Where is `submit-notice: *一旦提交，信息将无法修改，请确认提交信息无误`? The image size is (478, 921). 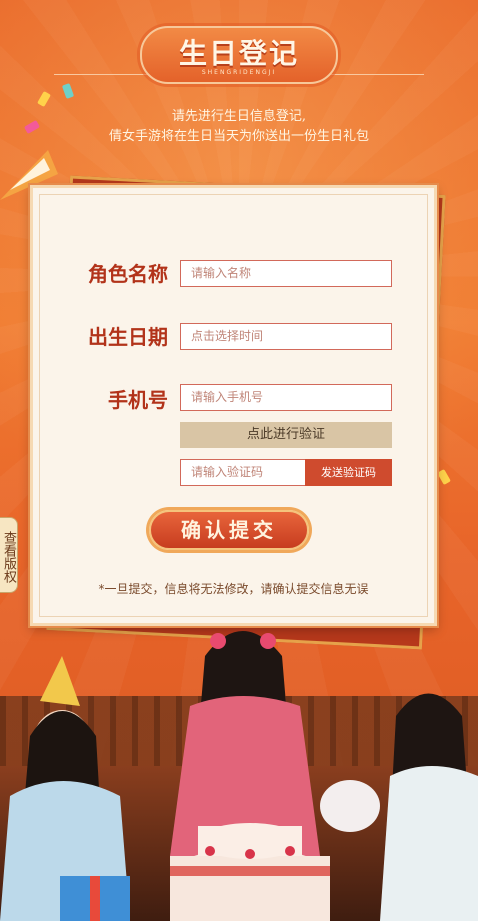 submit-notice: *一旦提交，信息将无法修改，请确认提交信息无误 is located at coordinates (233, 589).